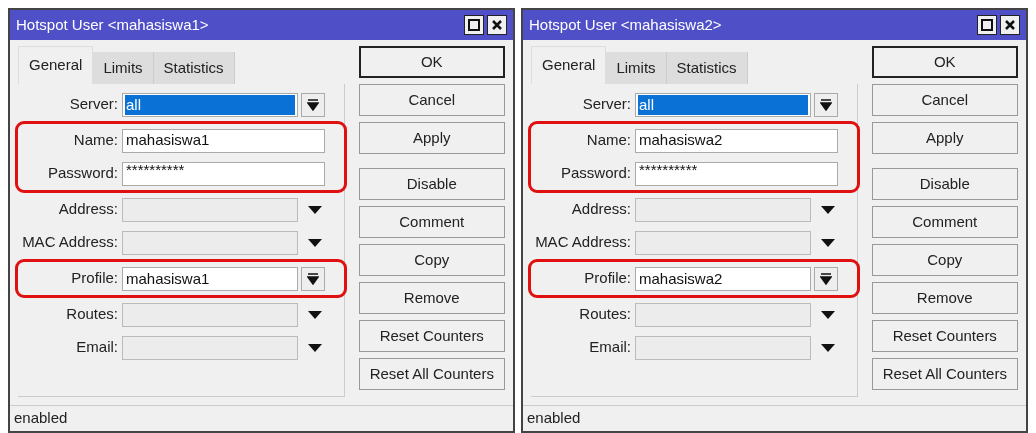 Image resolution: width=1036 pixels, height=433 pixels. What do you see at coordinates (223, 140) in the screenshot?
I see `text-field: mahasiswa1` at bounding box center [223, 140].